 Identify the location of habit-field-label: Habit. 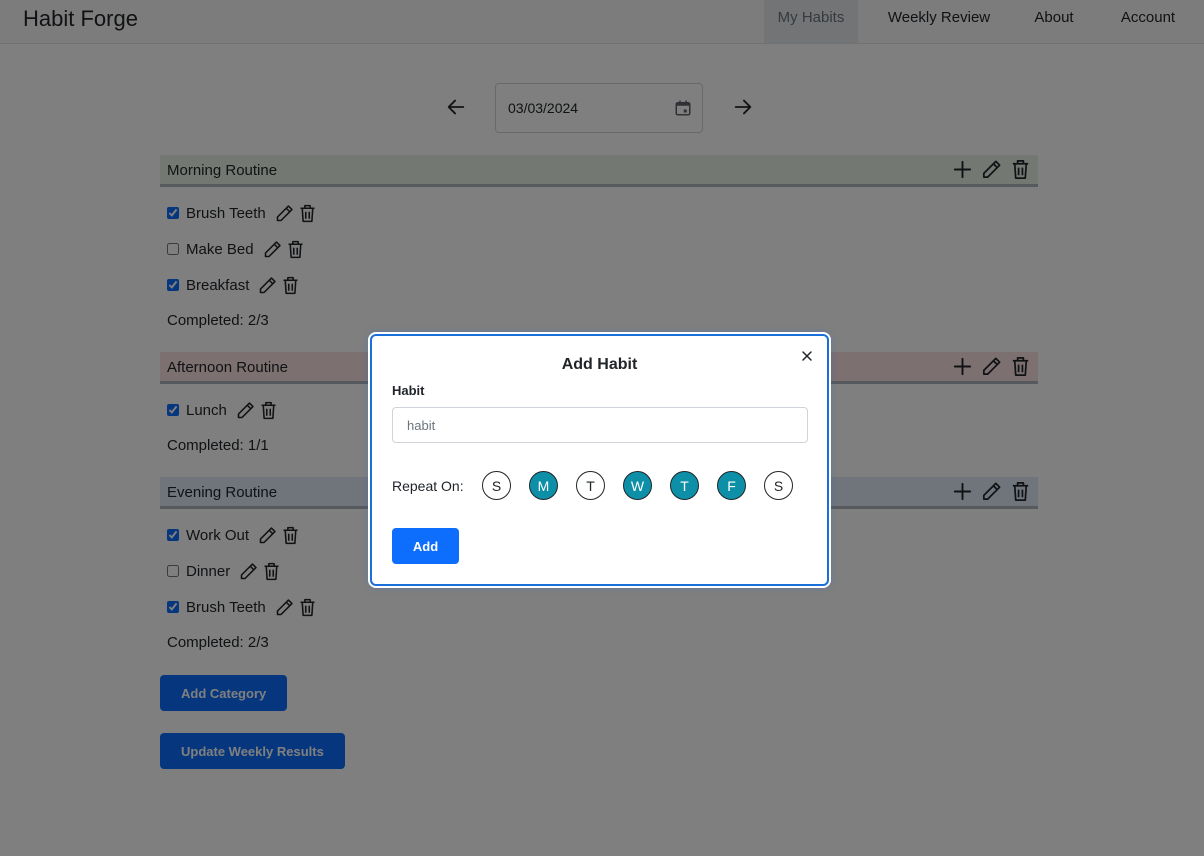
(408, 390).